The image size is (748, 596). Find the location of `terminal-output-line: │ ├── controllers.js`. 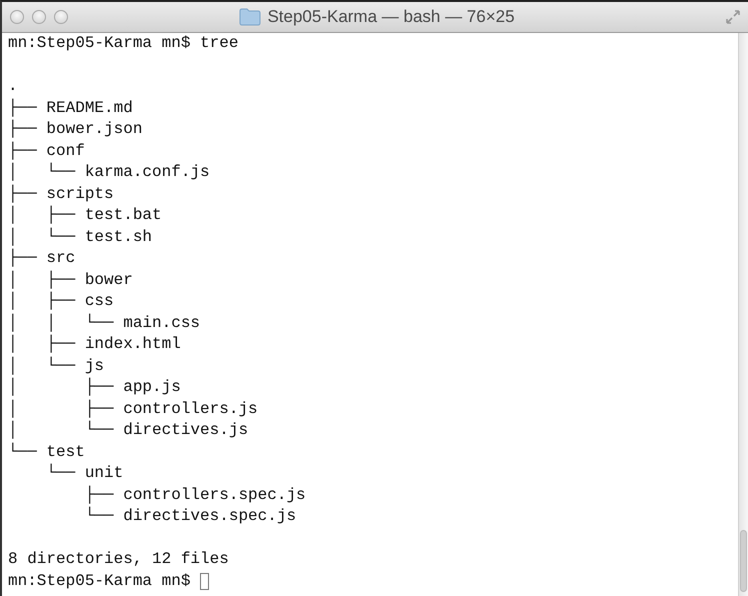

terminal-output-line: │ ├── controllers.js is located at coordinates (133, 409).